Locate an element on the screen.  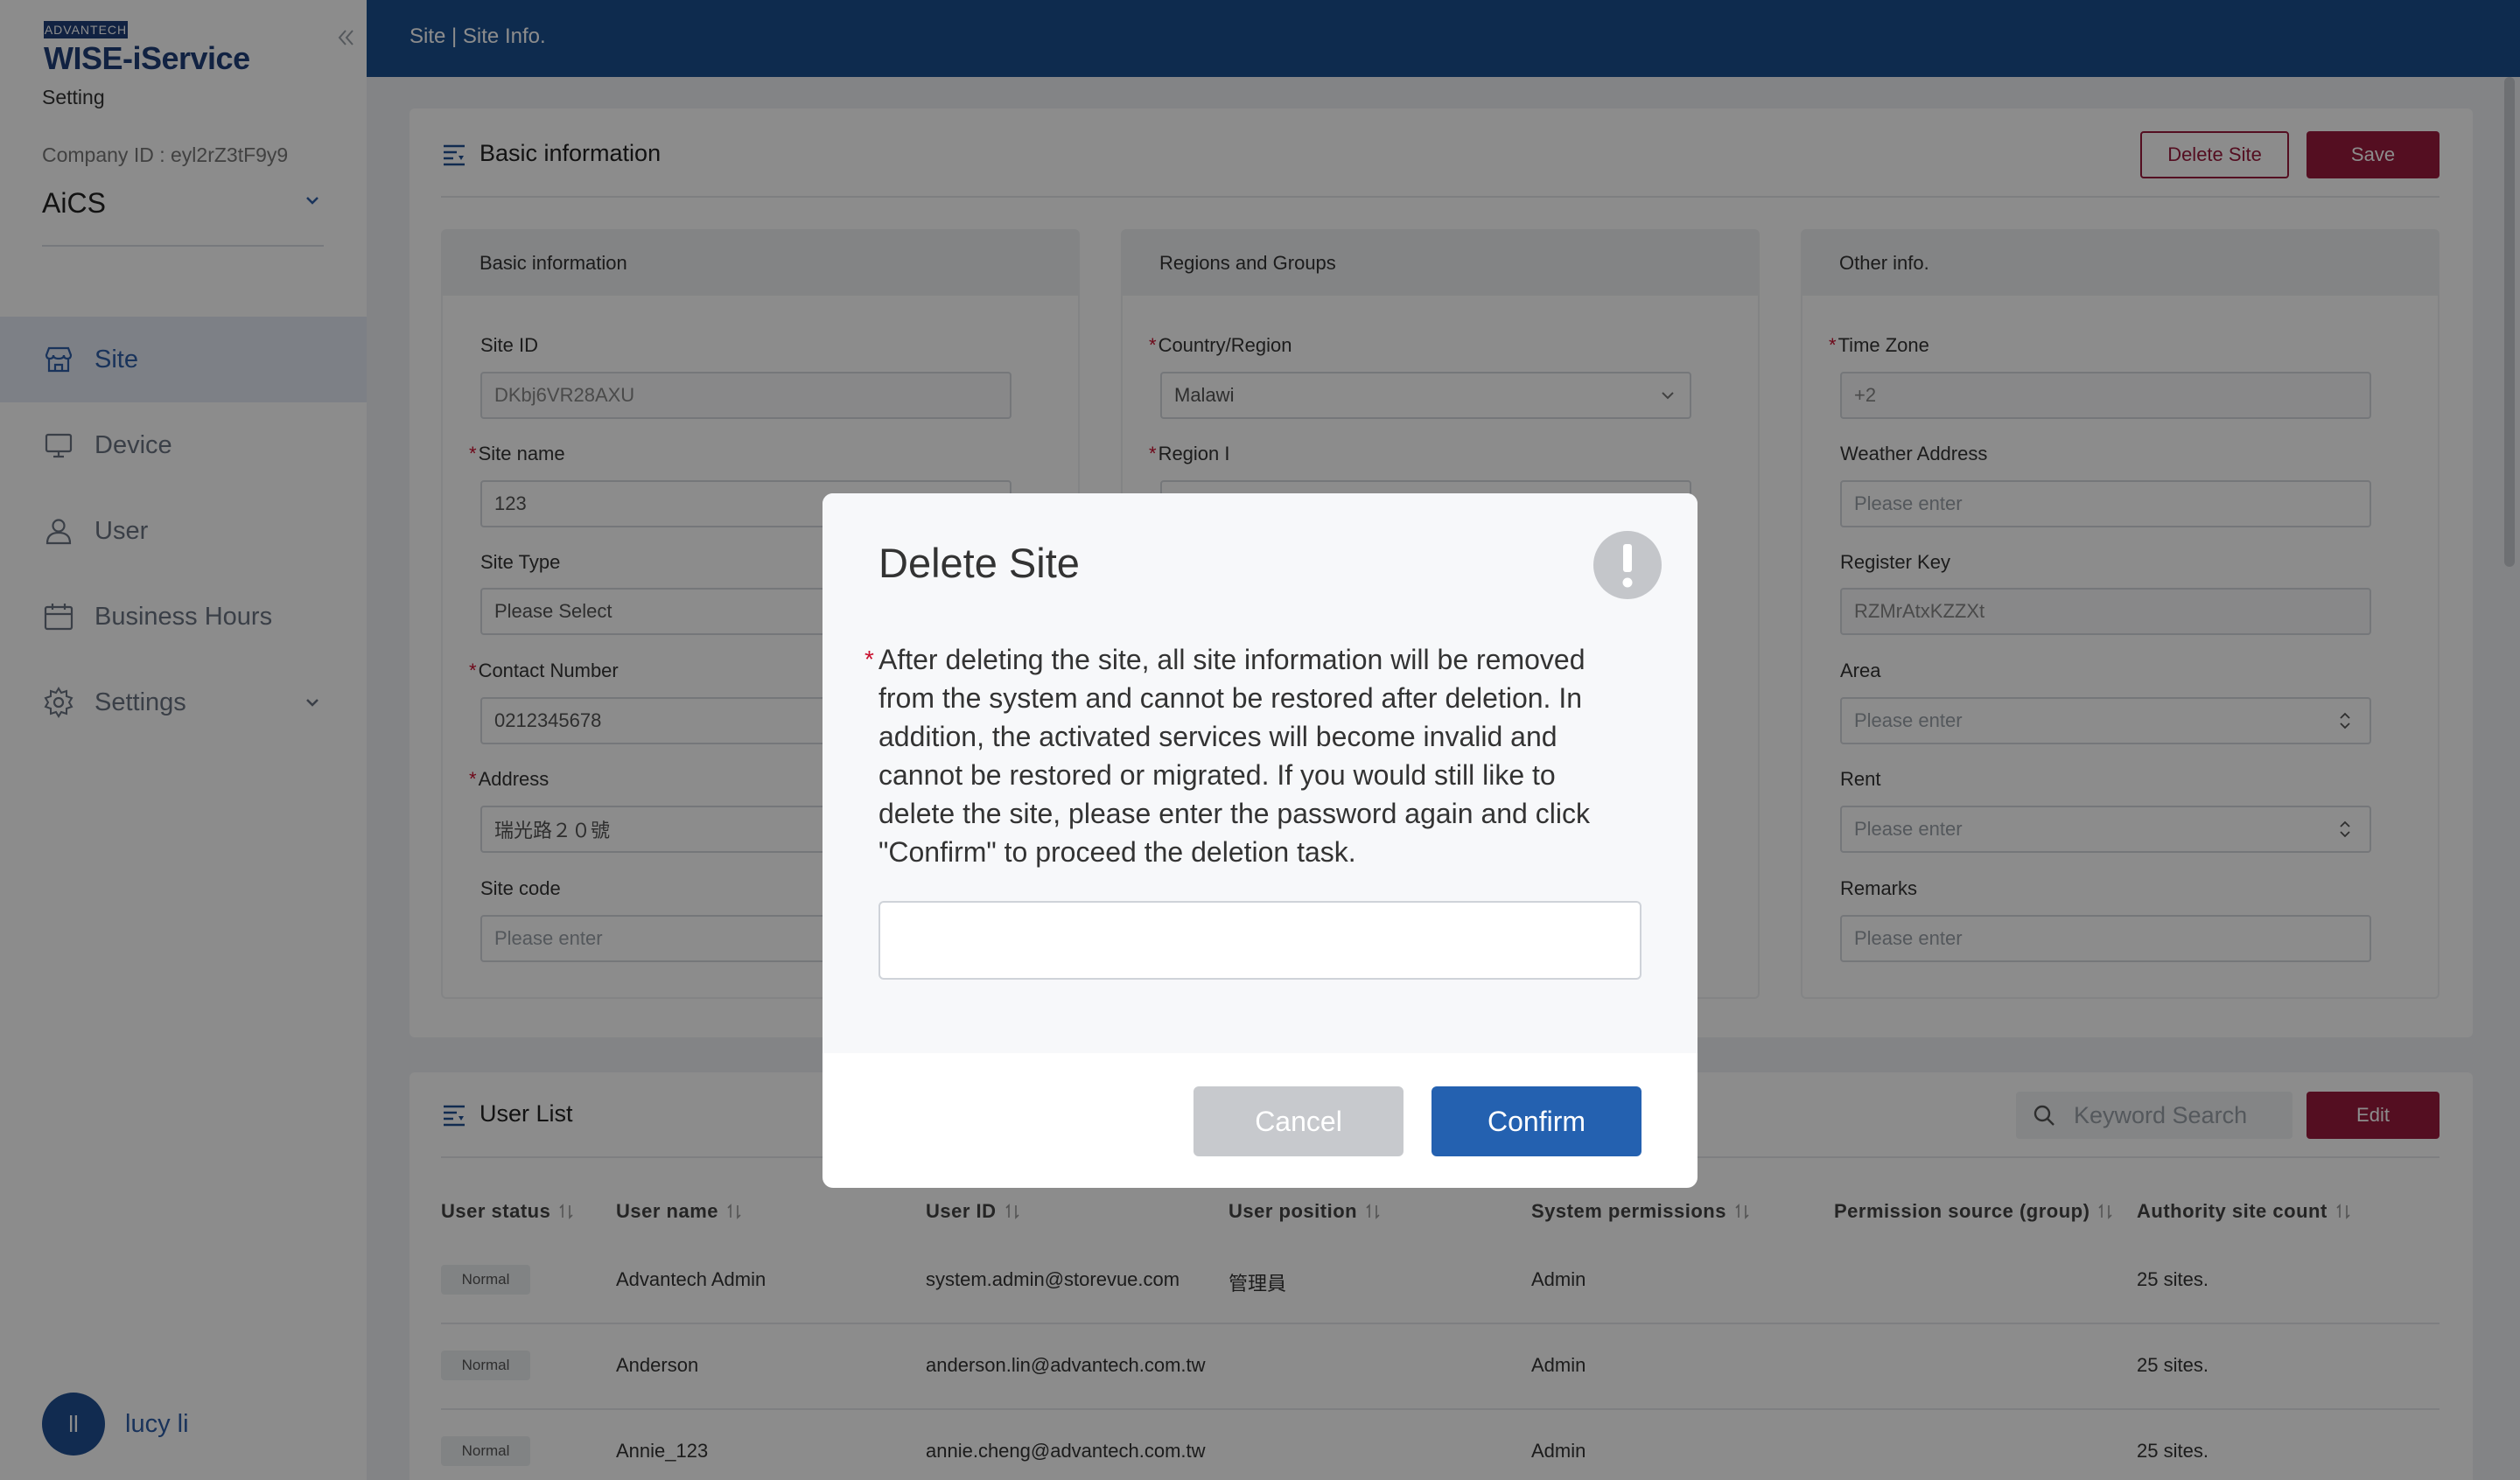
exclamation-icon is located at coordinates (1627, 565).